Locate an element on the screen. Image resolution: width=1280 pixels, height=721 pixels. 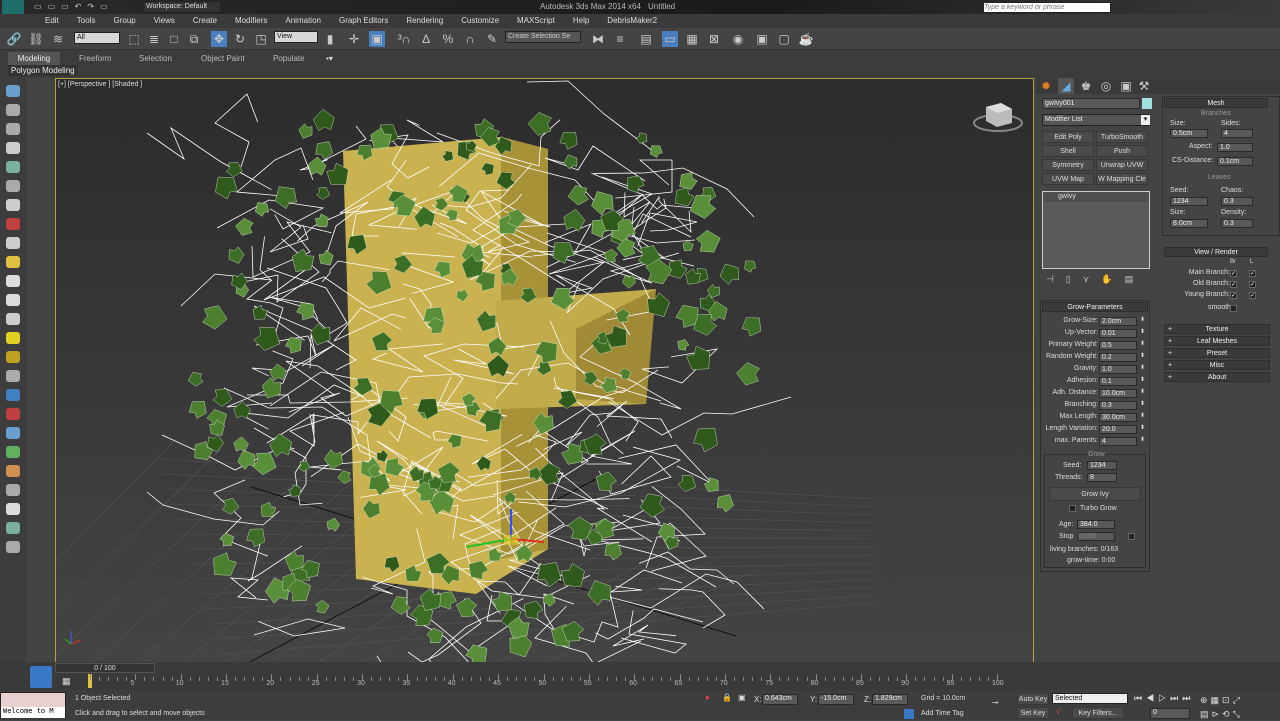
aspect-field: 1.0 is located at coordinates (1235, 147).